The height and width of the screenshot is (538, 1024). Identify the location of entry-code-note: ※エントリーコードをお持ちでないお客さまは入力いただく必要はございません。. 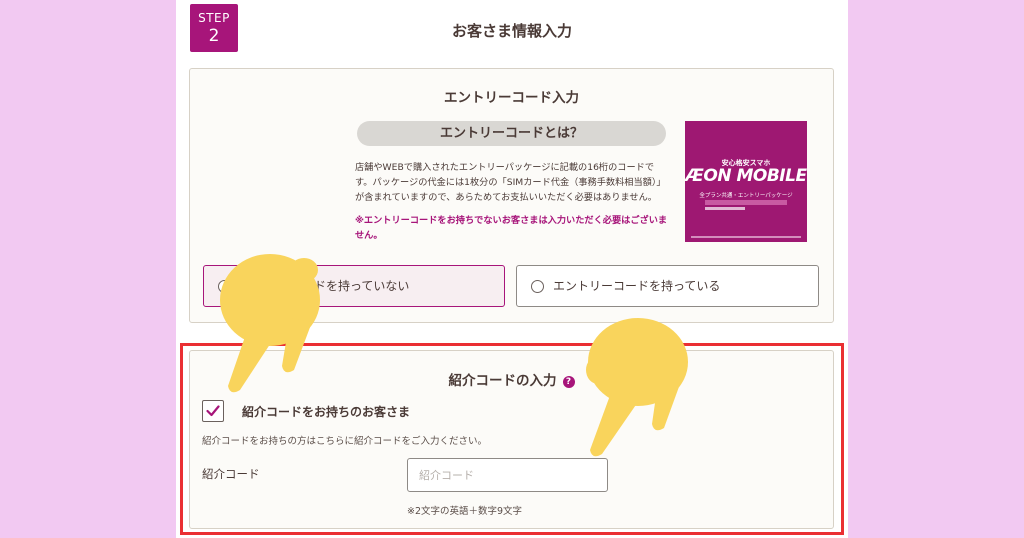
(511, 228).